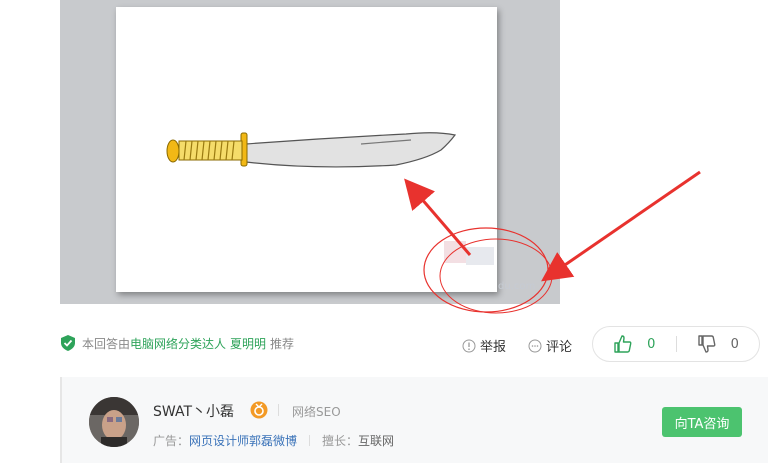 The width and height of the screenshot is (776, 463). What do you see at coordinates (706, 344) in the screenshot?
I see `thumbs-down-icon` at bounding box center [706, 344].